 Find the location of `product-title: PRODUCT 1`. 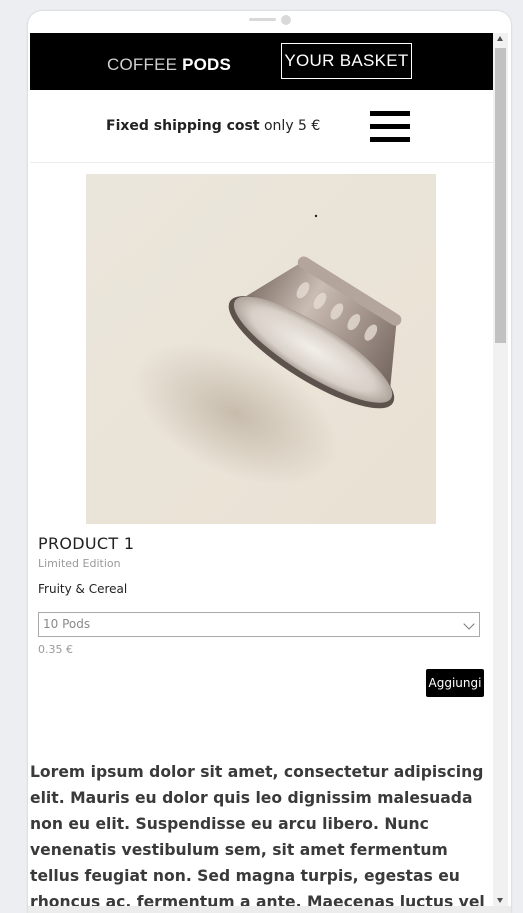

product-title: PRODUCT 1 is located at coordinates (86, 543).